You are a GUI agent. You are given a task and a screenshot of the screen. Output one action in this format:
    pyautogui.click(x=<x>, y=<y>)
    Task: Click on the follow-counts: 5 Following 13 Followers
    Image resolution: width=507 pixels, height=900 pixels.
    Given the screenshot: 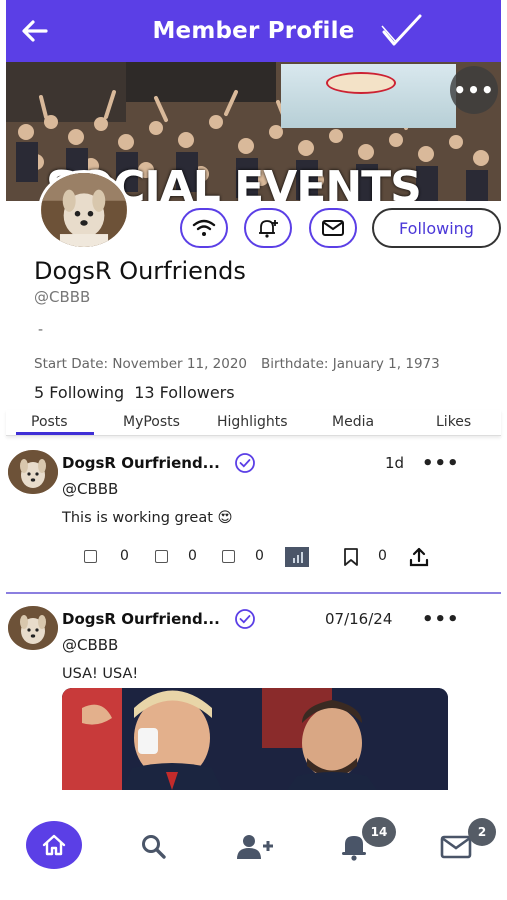 What is the action you would take?
    pyautogui.click(x=134, y=392)
    